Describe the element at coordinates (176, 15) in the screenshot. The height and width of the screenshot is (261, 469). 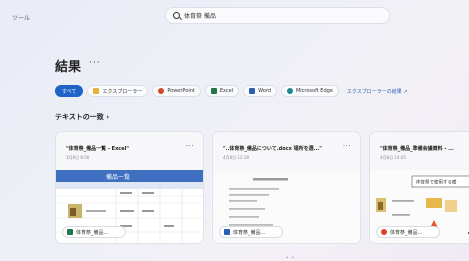
I see `search-icon` at that location.